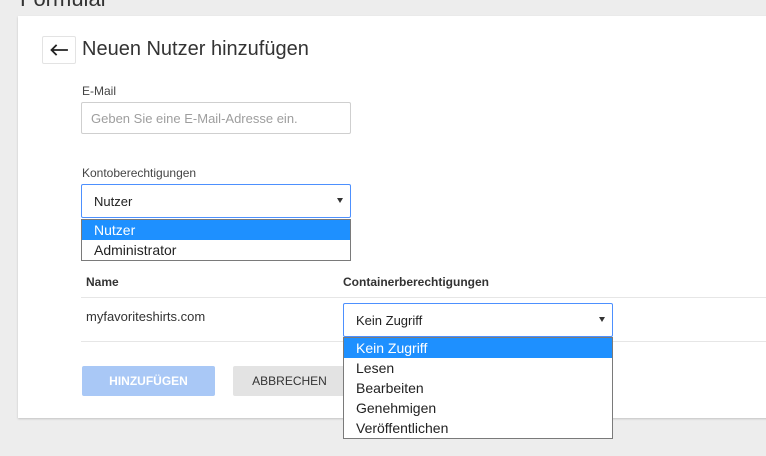 This screenshot has width=766, height=456. What do you see at coordinates (478, 320) in the screenshot?
I see `container-permissions-select: Kein Zugriff` at bounding box center [478, 320].